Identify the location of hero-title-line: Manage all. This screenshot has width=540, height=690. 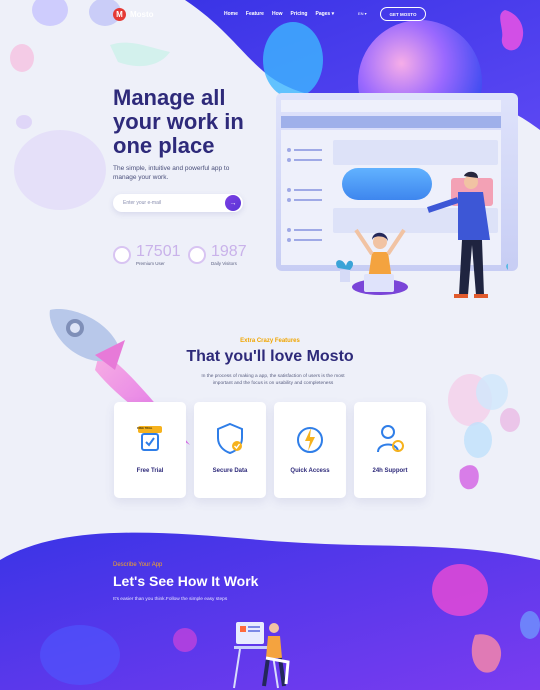
(169, 97).